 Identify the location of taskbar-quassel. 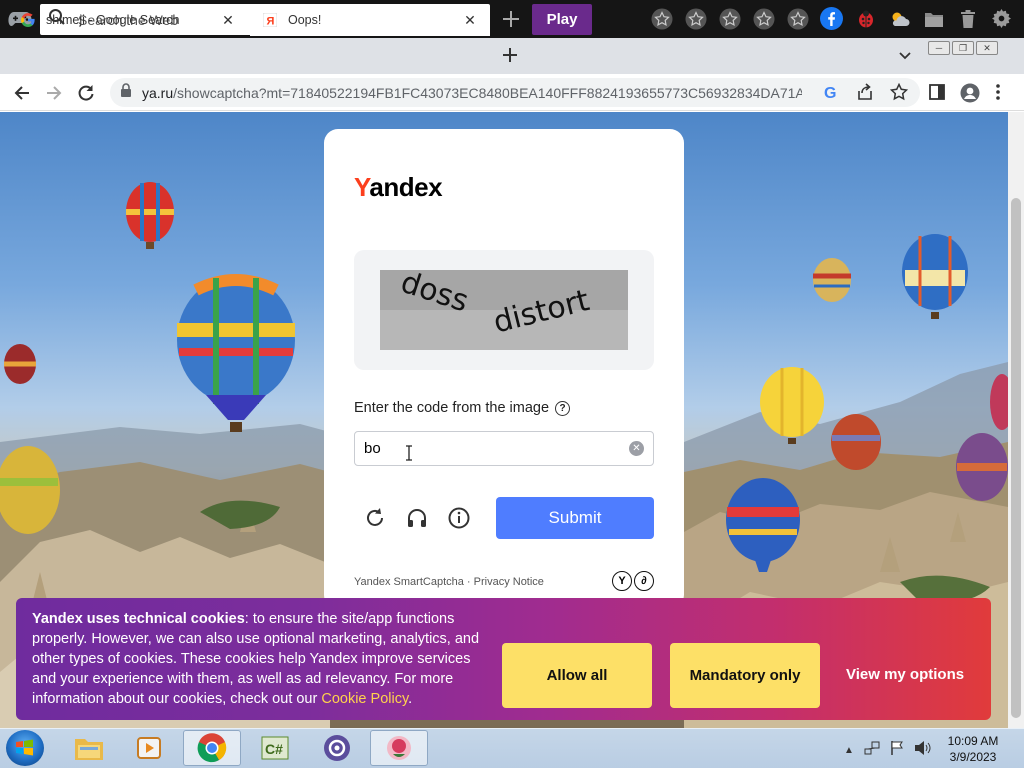
(337, 748).